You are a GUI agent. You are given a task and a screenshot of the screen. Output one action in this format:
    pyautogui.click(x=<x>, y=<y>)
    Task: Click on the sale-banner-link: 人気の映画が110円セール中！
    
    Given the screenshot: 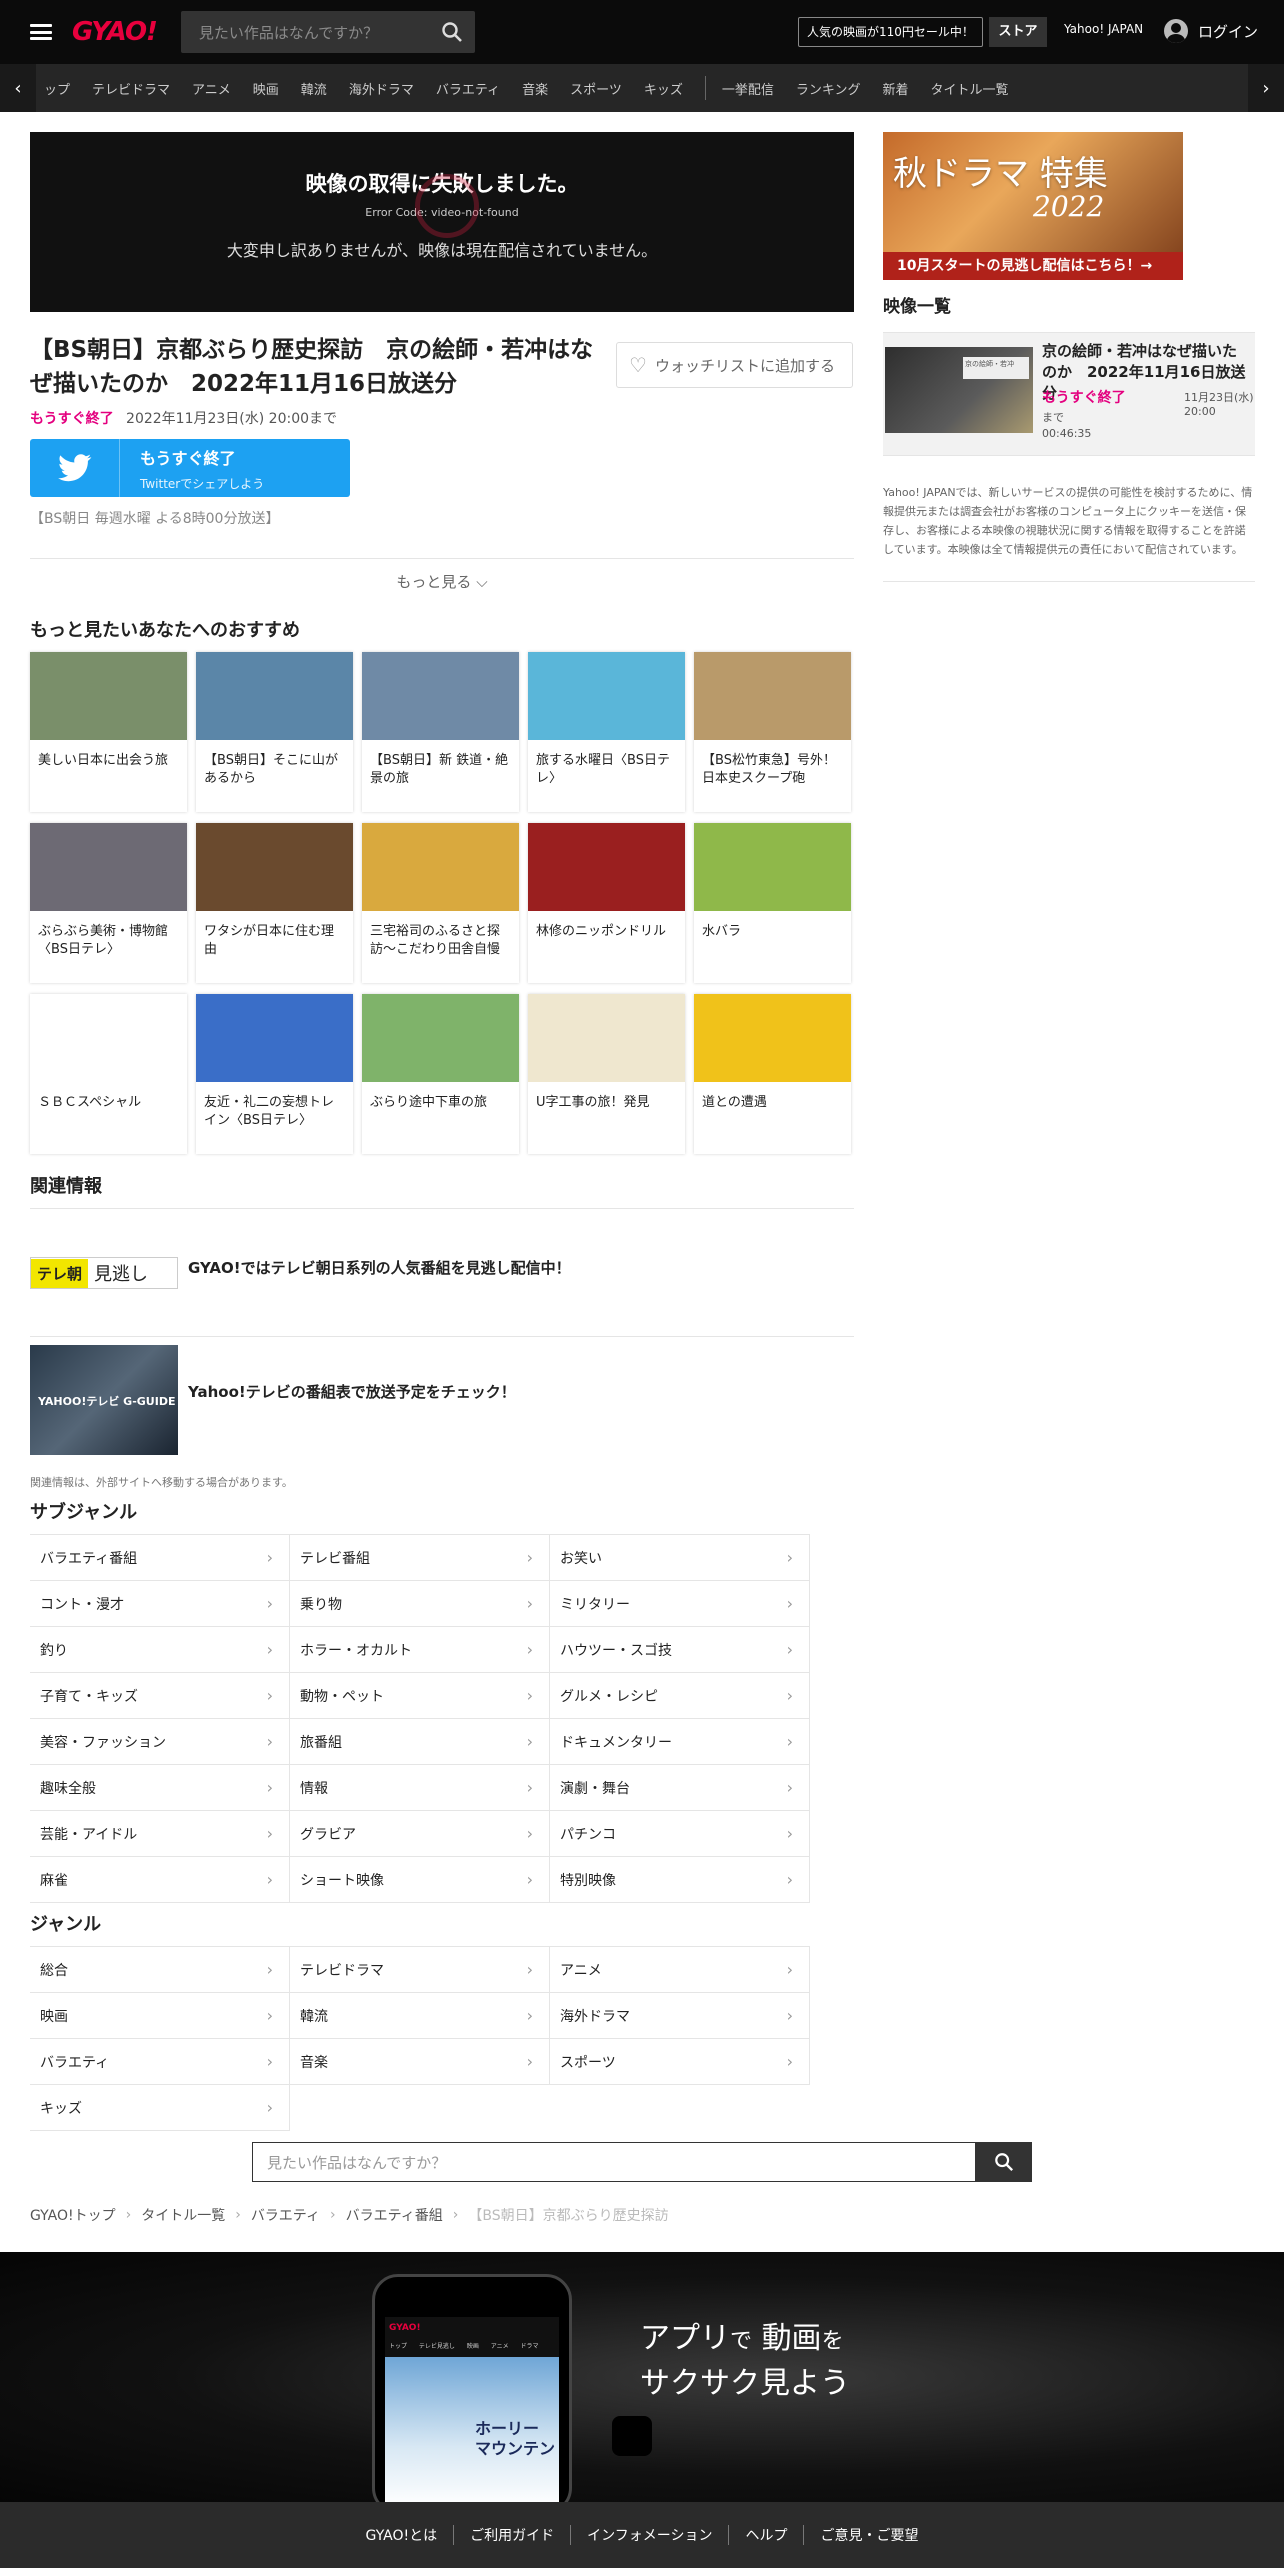 What is the action you would take?
    pyautogui.click(x=890, y=32)
    